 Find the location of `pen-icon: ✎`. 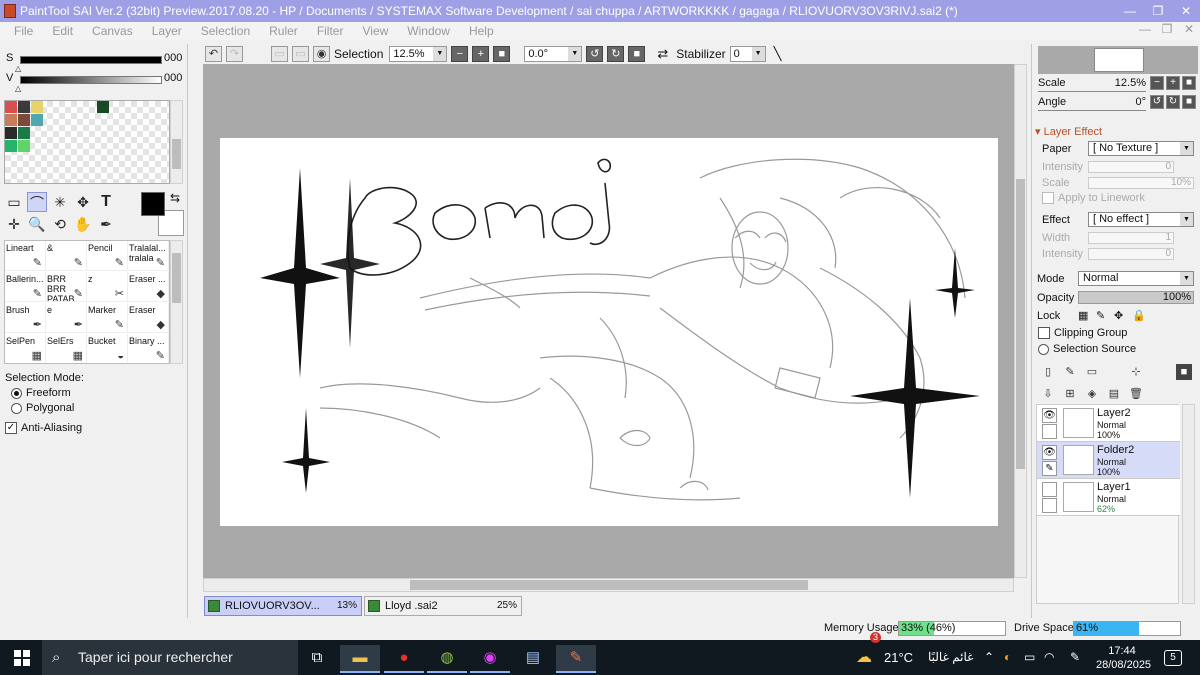

pen-icon: ✎ is located at coordinates (1075, 657).